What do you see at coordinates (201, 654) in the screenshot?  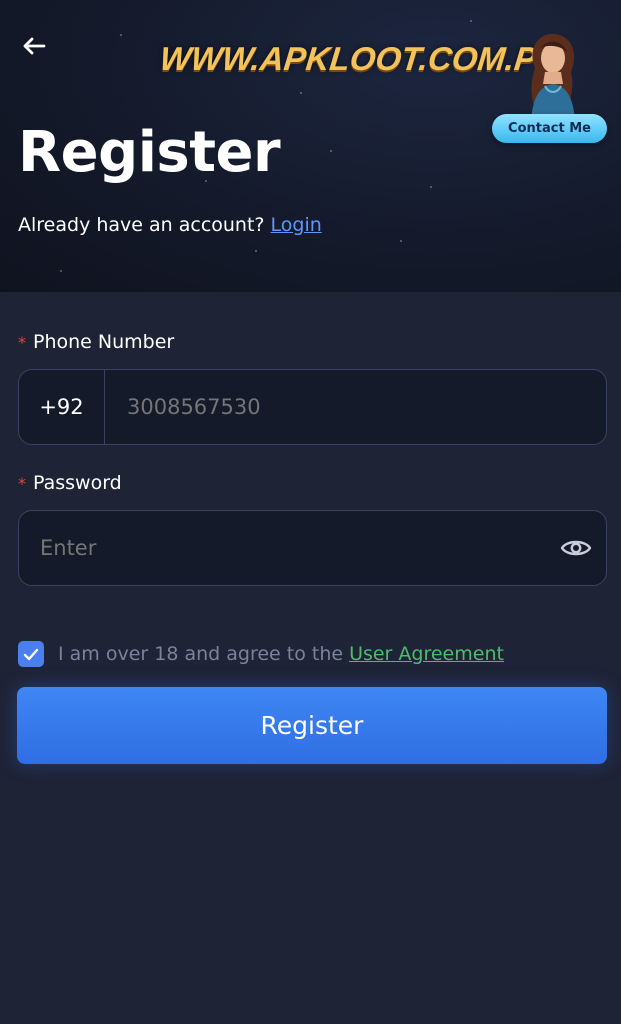 I see `agreement-text-label: I am over 18 and agree to the` at bounding box center [201, 654].